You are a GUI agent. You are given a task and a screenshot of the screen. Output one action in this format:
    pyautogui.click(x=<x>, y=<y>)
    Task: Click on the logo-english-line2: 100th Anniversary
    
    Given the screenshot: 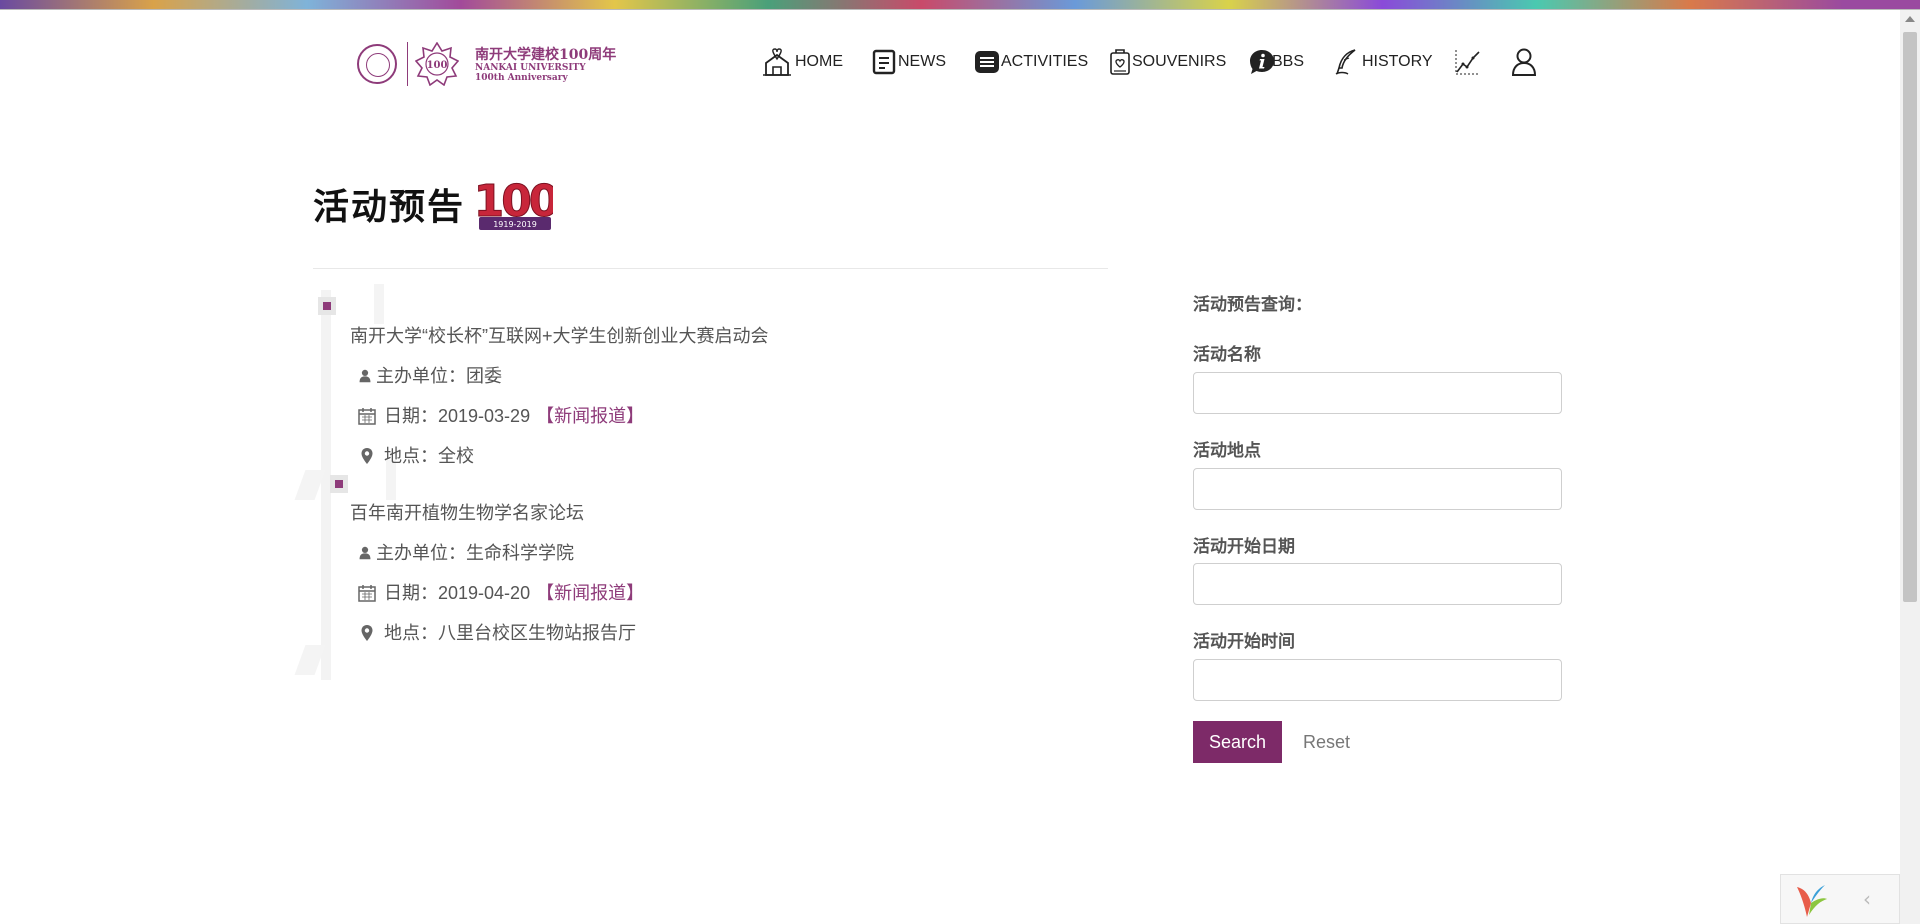 What is the action you would take?
    pyautogui.click(x=521, y=78)
    